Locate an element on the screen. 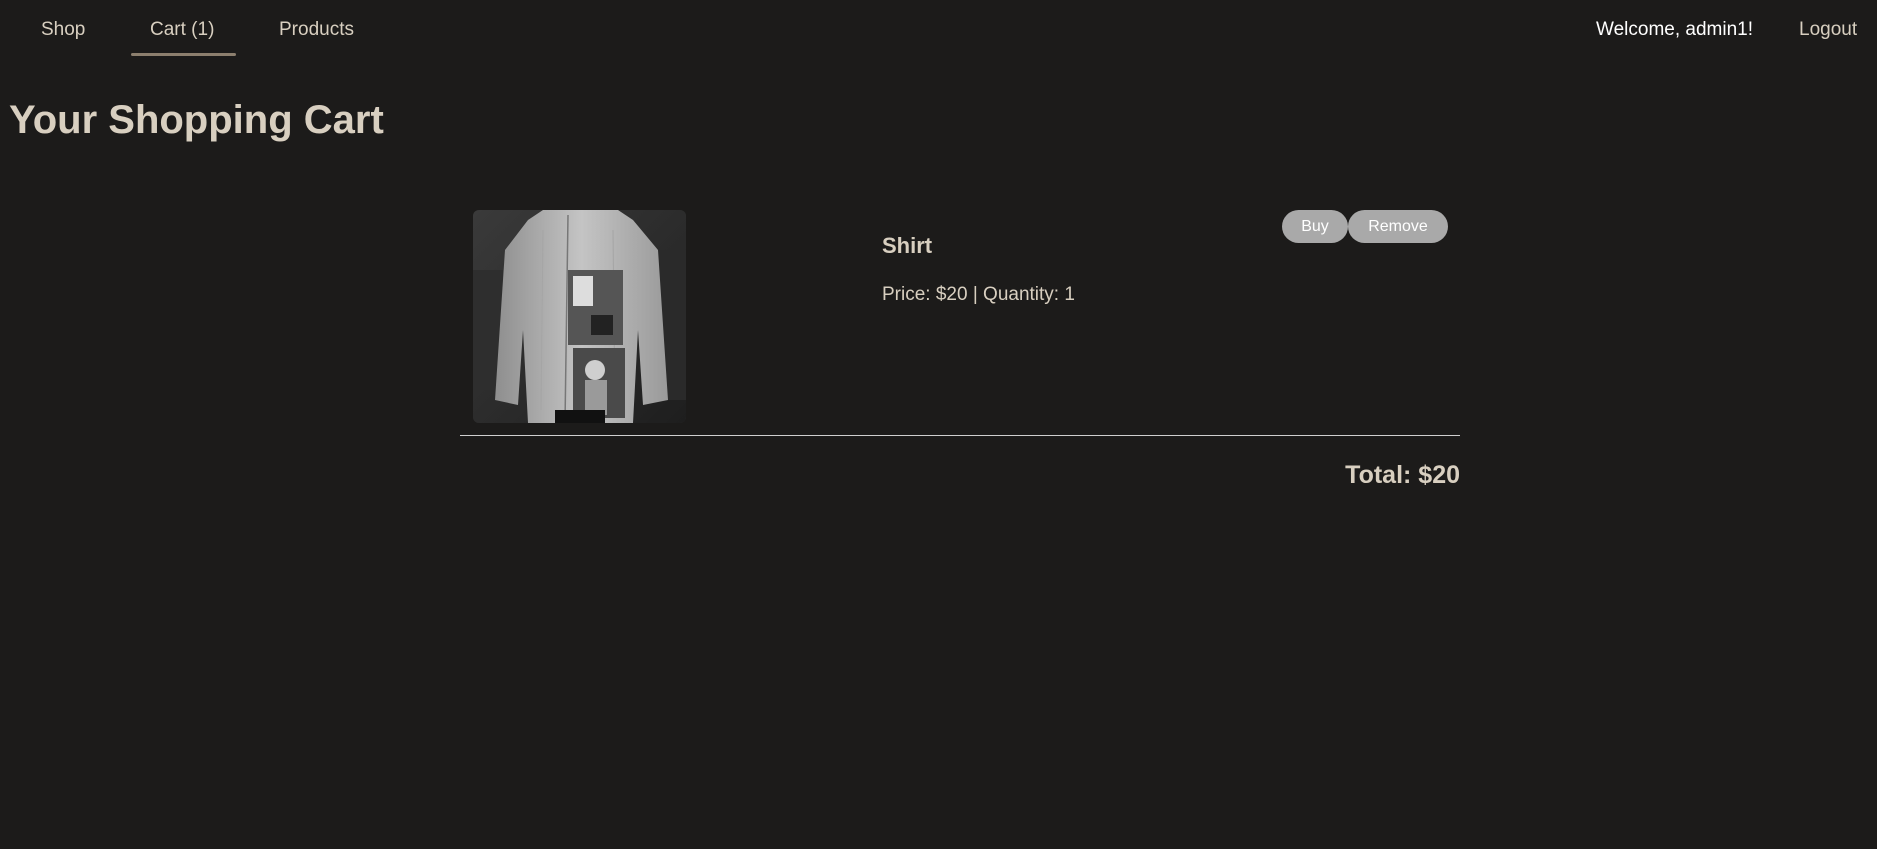 Image resolution: width=1877 pixels, height=849 pixels. logout-link: Logout is located at coordinates (1828, 30).